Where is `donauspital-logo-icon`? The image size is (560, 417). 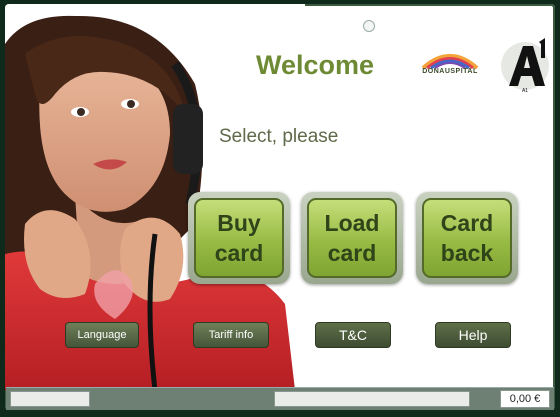 donauspital-logo-icon is located at coordinates (450, 62).